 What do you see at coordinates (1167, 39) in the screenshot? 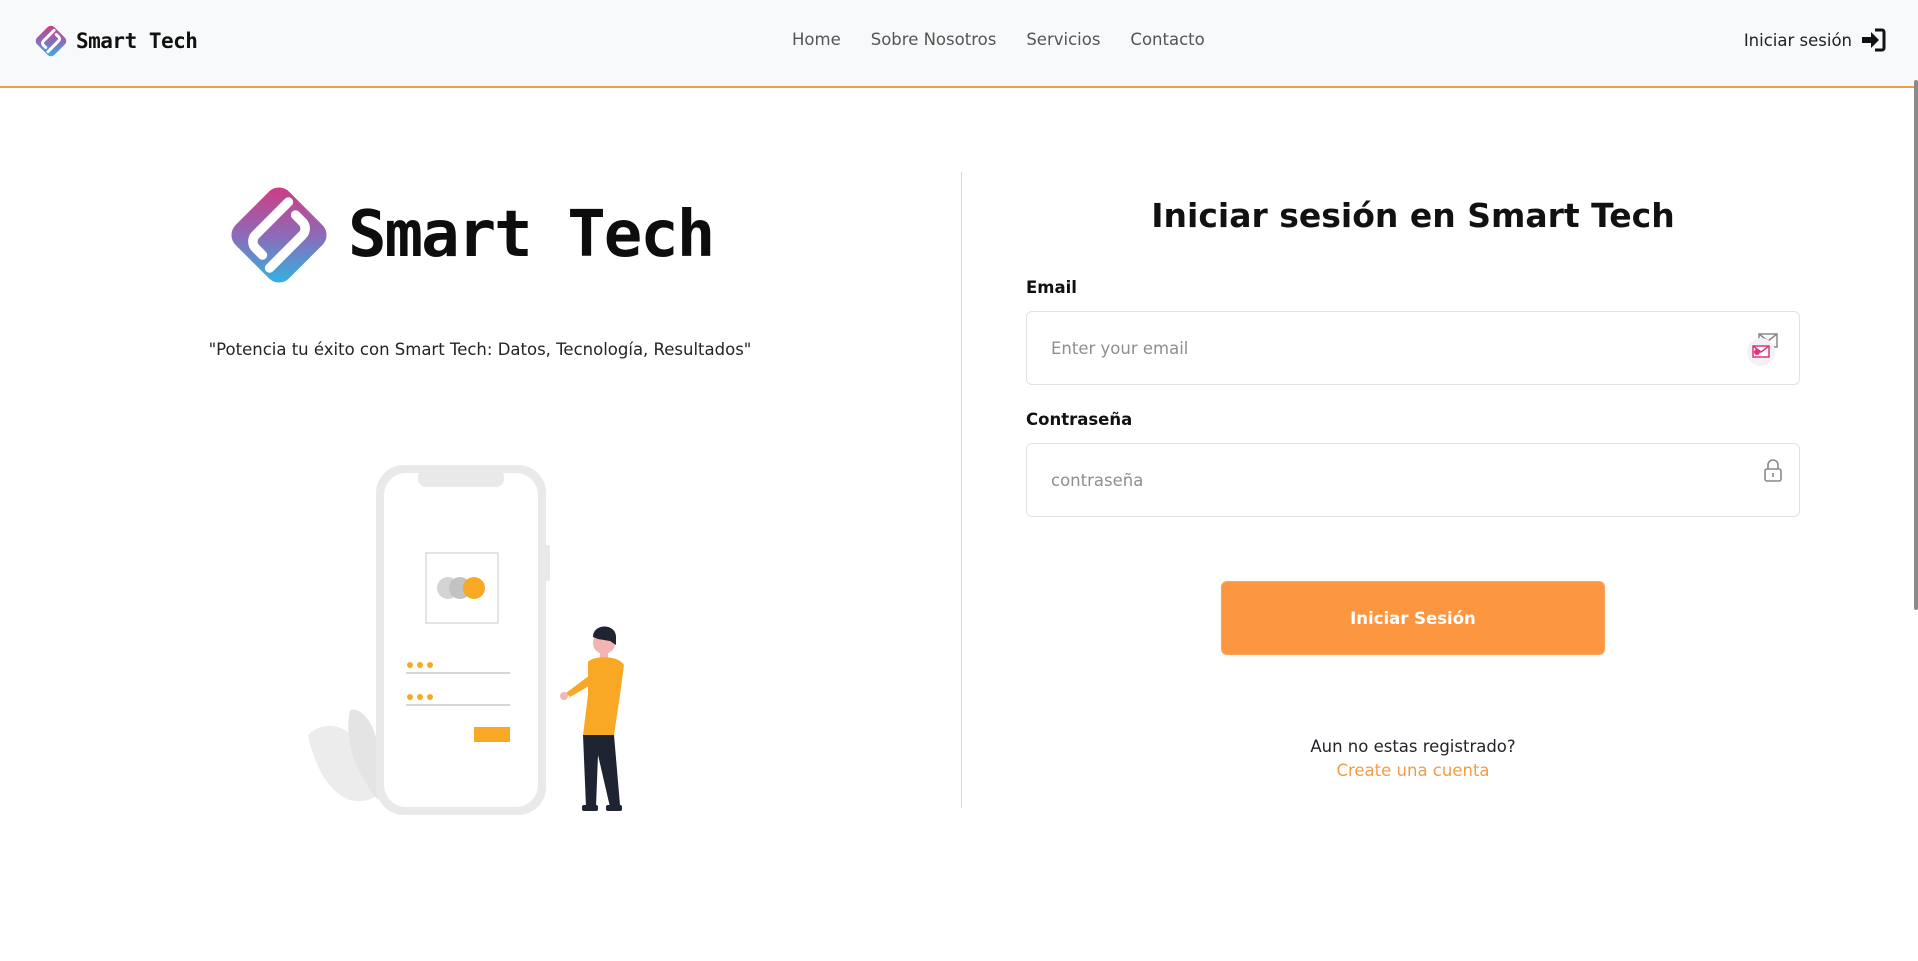
I see `nav-link-contacto: Contacto` at bounding box center [1167, 39].